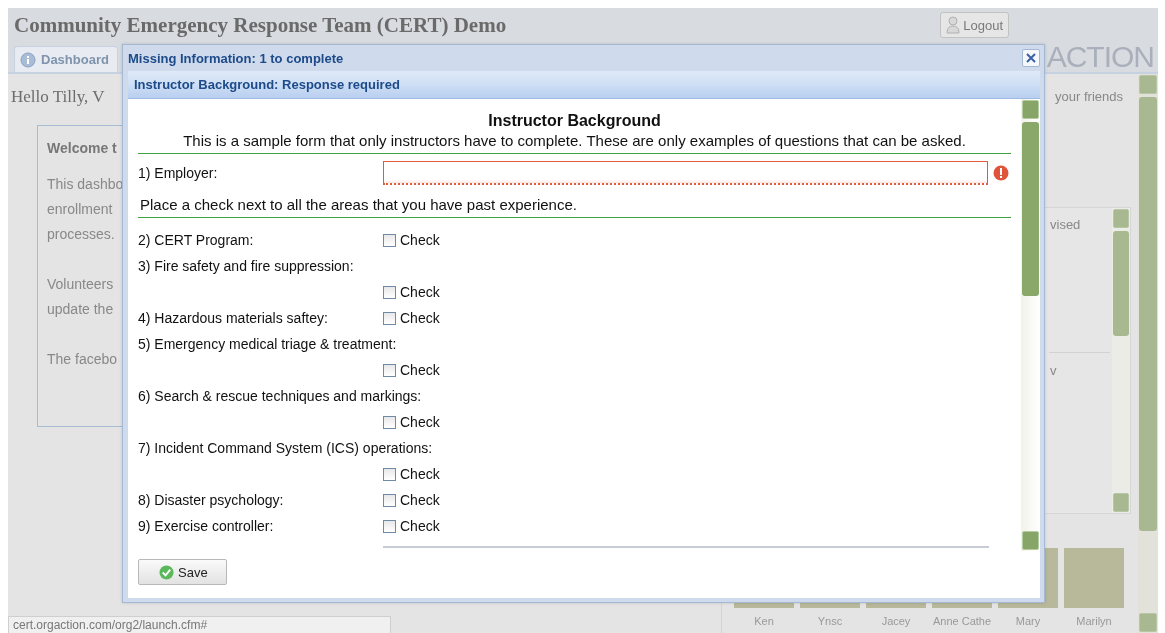 This screenshot has height=633, width=1165. Describe the element at coordinates (86, 184) in the screenshot. I see `welcome-text: This dashbo` at that location.